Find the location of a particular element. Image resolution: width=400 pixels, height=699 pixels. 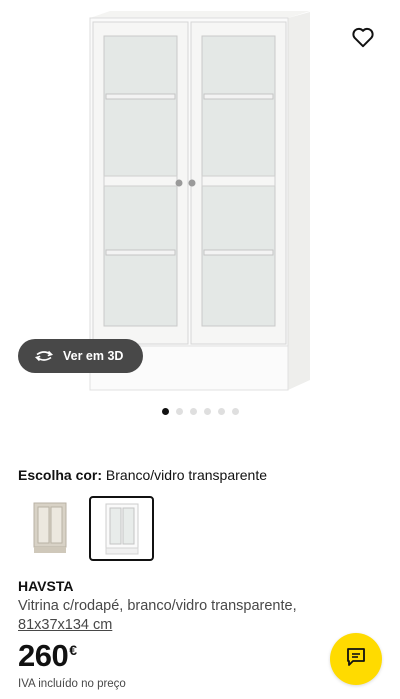

product-price: 260€ is located at coordinates (47, 656).